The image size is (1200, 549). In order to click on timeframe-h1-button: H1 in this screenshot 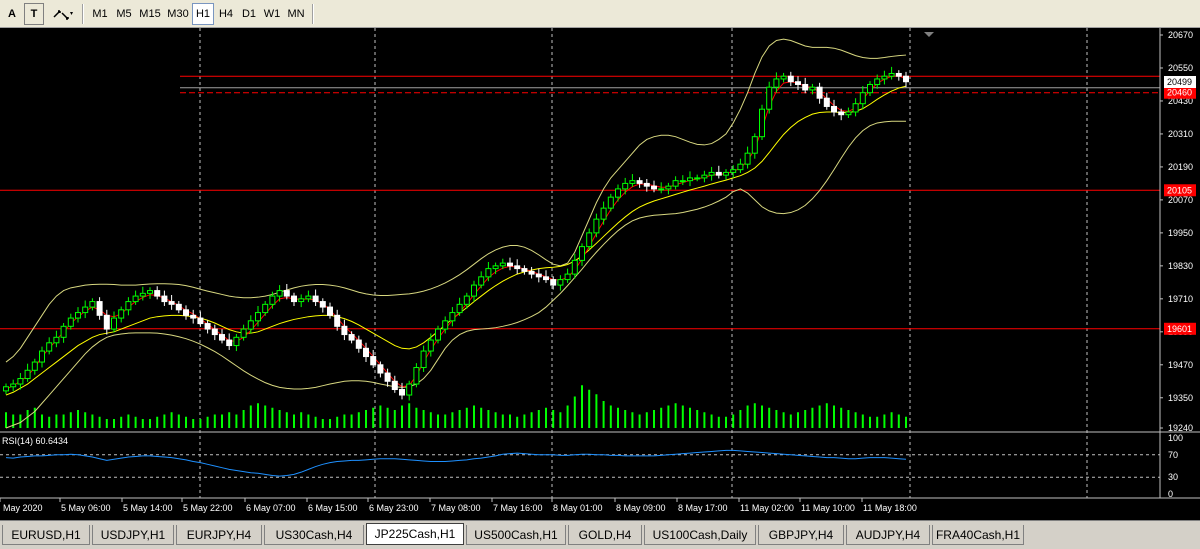, I will do `click(203, 14)`.